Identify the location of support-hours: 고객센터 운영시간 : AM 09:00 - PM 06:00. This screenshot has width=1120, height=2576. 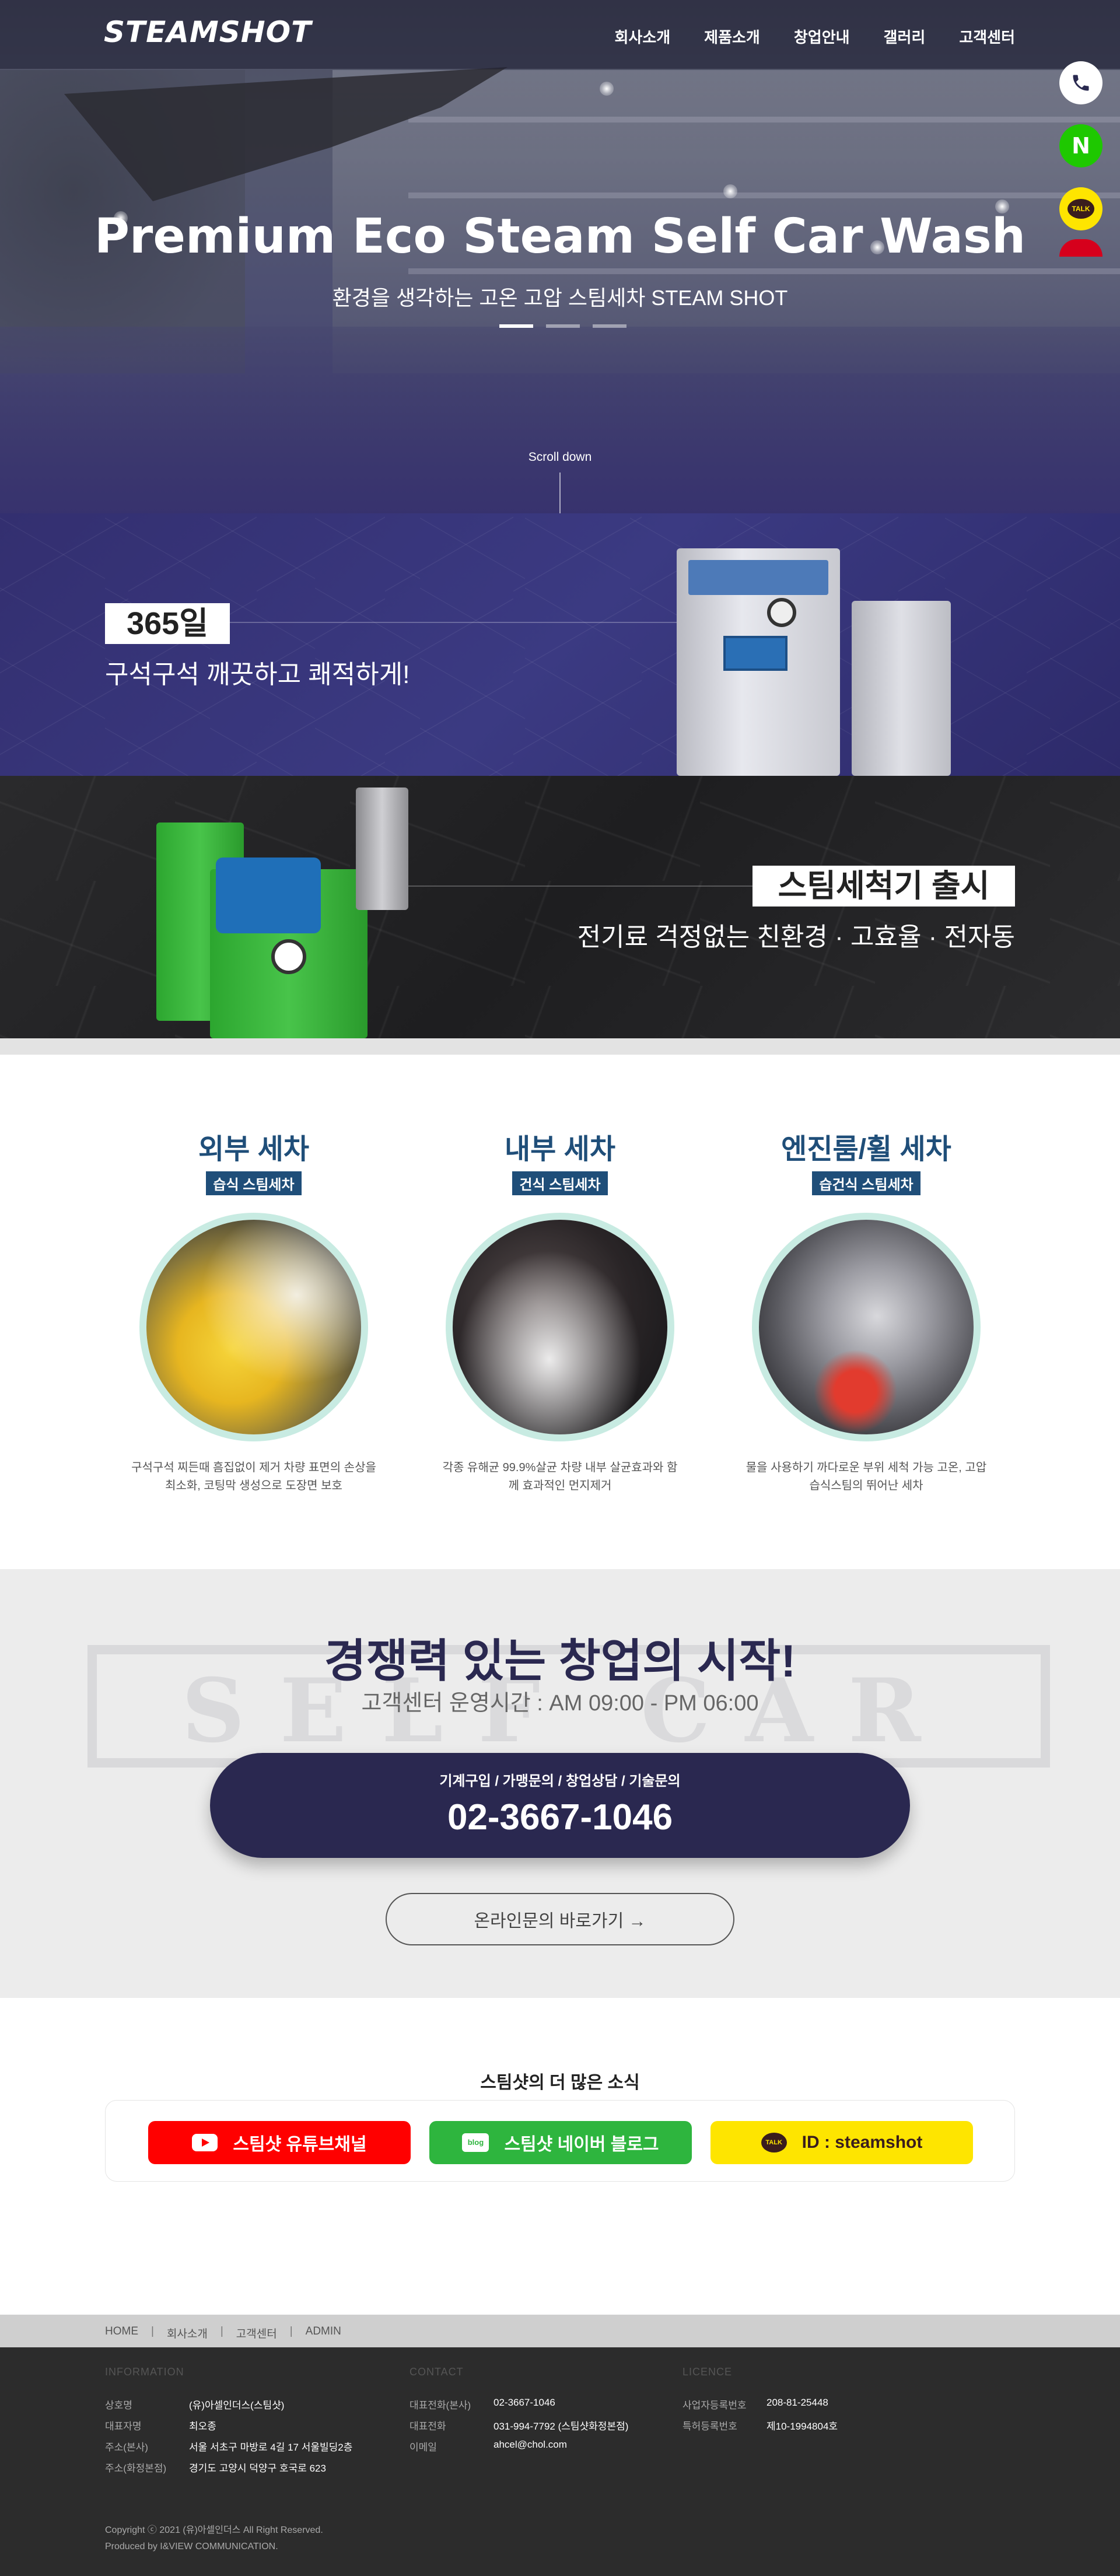
(560, 1703).